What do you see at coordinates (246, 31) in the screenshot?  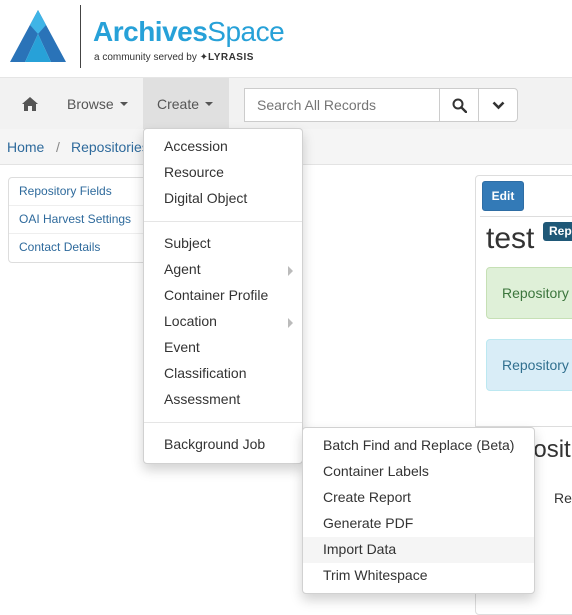 I see `brand-name-light: Space` at bounding box center [246, 31].